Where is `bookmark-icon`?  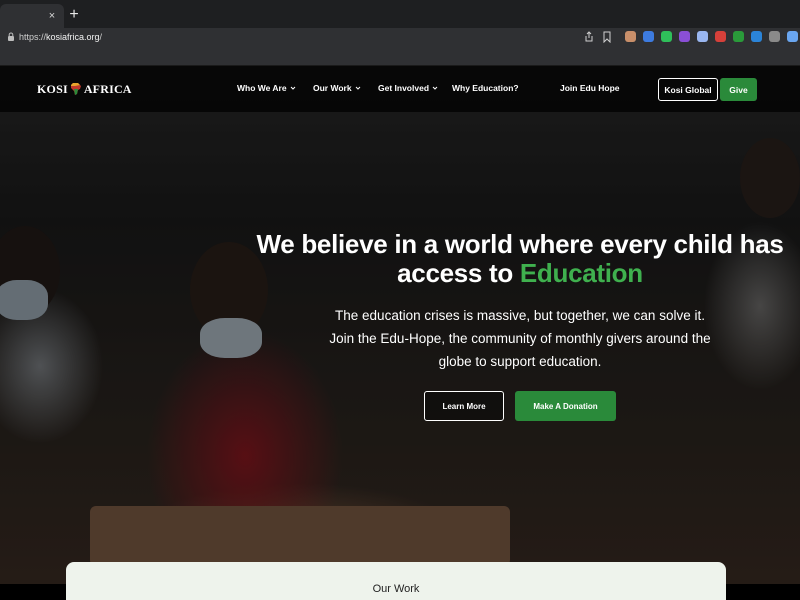
bookmark-icon is located at coordinates (607, 37).